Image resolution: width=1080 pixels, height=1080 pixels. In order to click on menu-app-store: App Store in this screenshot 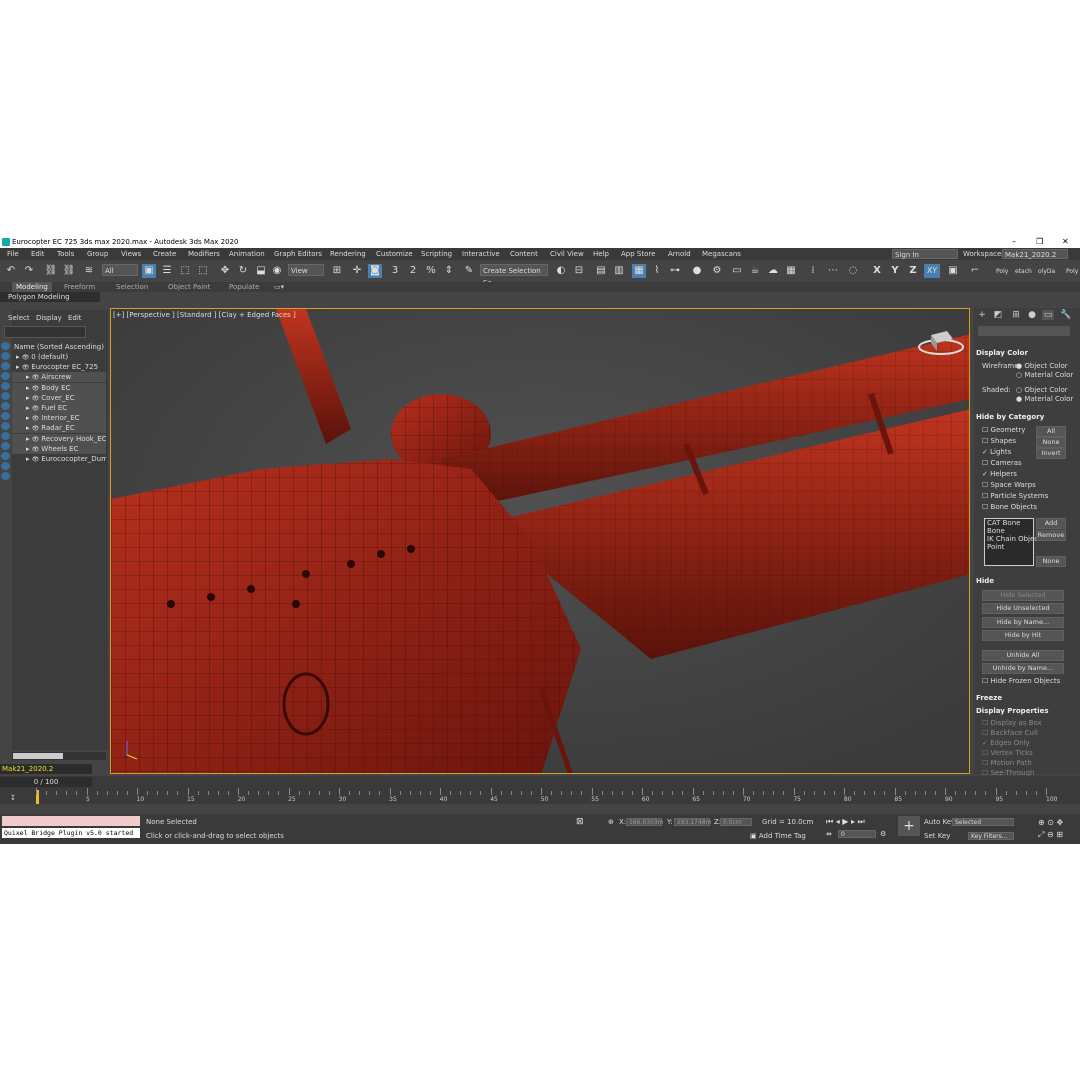, I will do `click(638, 254)`.